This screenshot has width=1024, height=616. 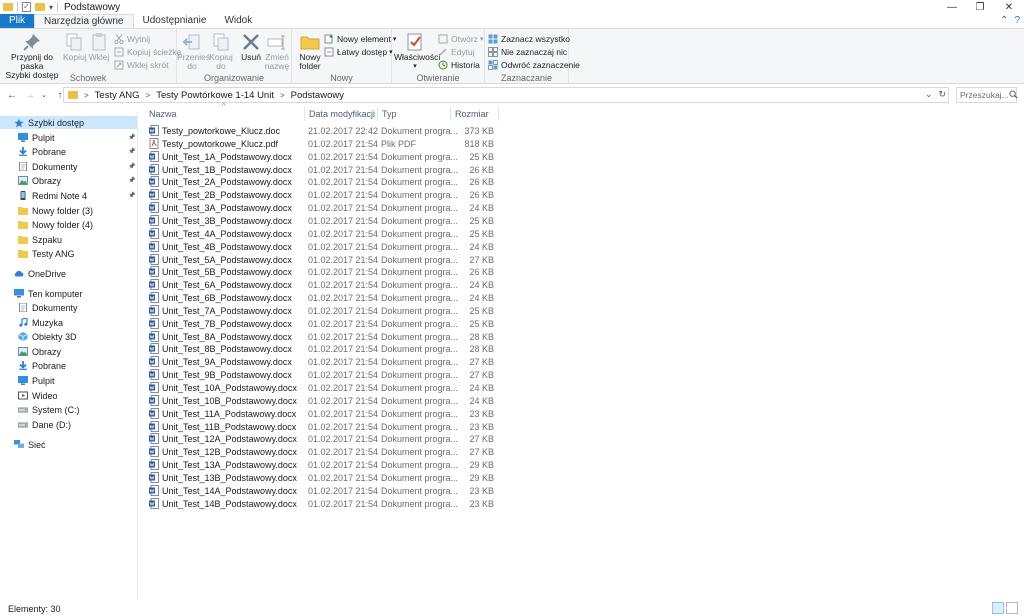 What do you see at coordinates (456, 52) in the screenshot?
I see `edit-button: Edytuj` at bounding box center [456, 52].